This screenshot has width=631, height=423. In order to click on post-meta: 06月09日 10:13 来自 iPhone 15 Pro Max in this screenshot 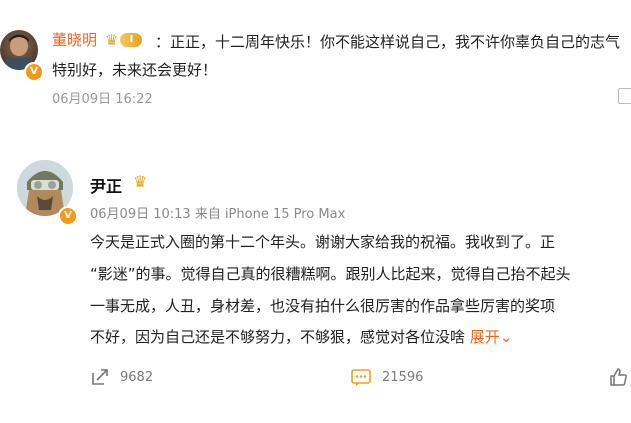, I will do `click(218, 214)`.